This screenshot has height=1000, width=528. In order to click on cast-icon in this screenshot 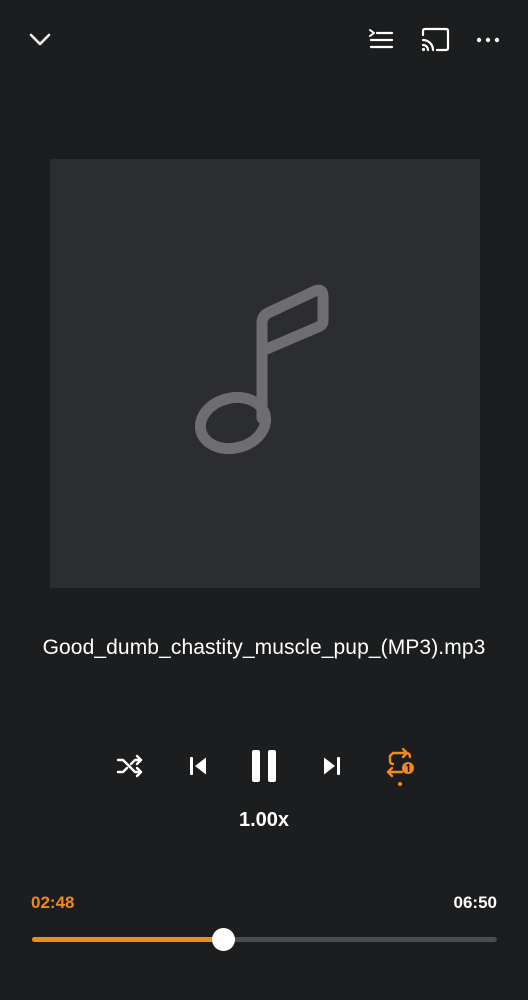, I will do `click(435, 39)`.